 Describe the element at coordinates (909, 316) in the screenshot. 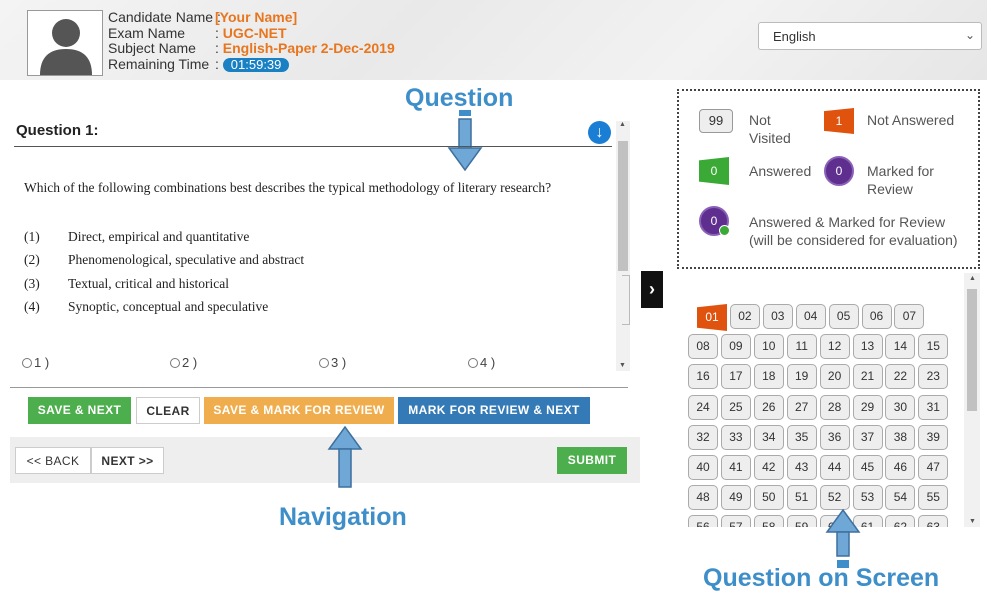

I see `question-number-button: 07` at that location.